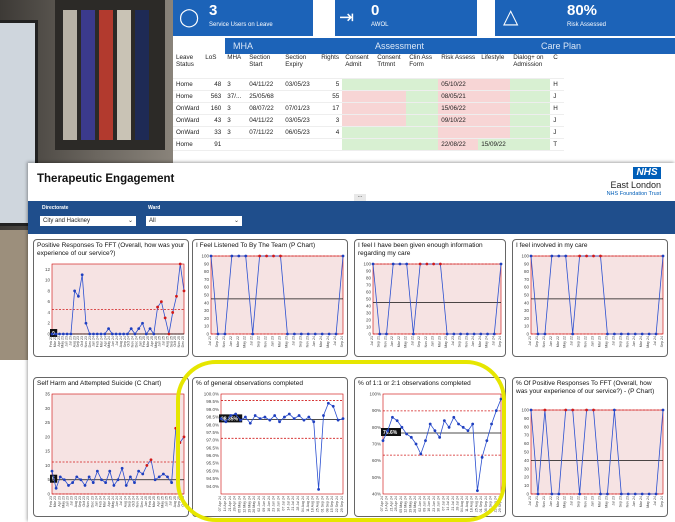  What do you see at coordinates (369, 120) in the screenshot?
I see `table-row: OnWard 43 3 04/11/22 03/05/23 3 09/10/22 J` at bounding box center [369, 120].